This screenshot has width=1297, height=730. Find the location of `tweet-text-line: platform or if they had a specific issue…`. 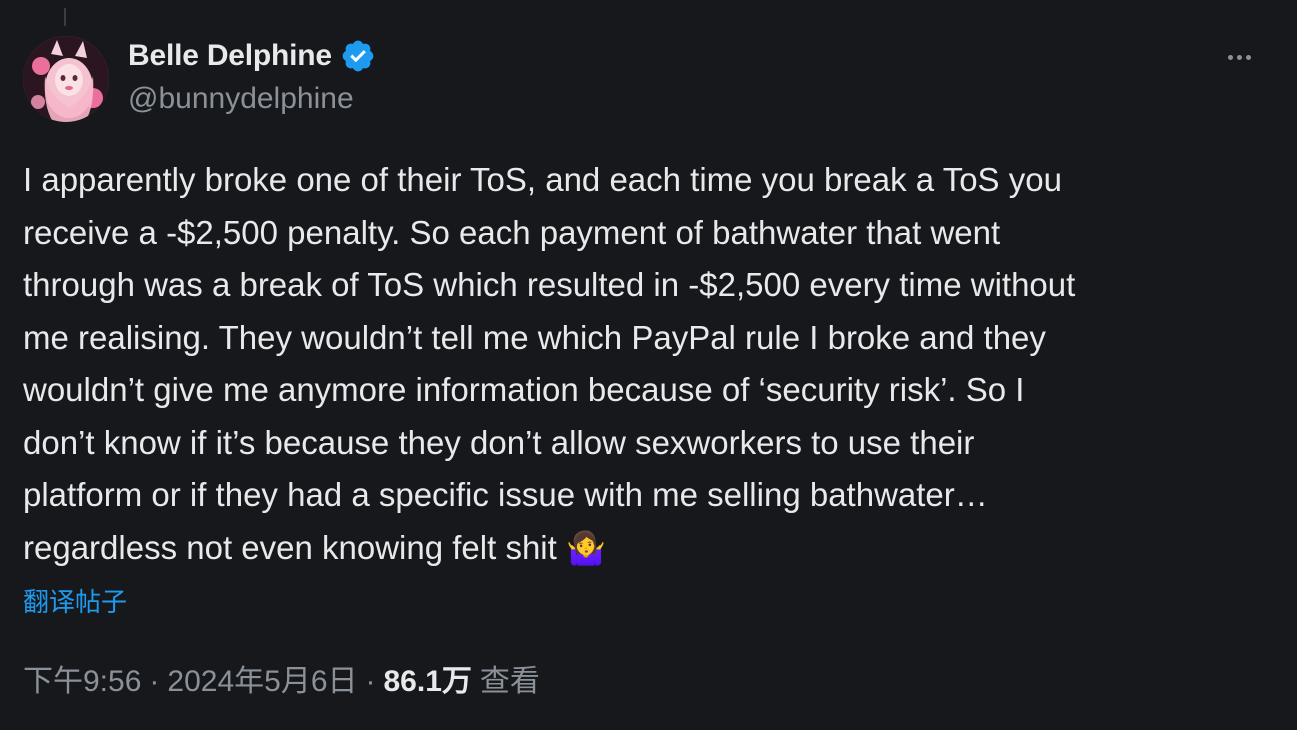

tweet-text-line: platform or if they had a specific issue… is located at coordinates (505, 494).